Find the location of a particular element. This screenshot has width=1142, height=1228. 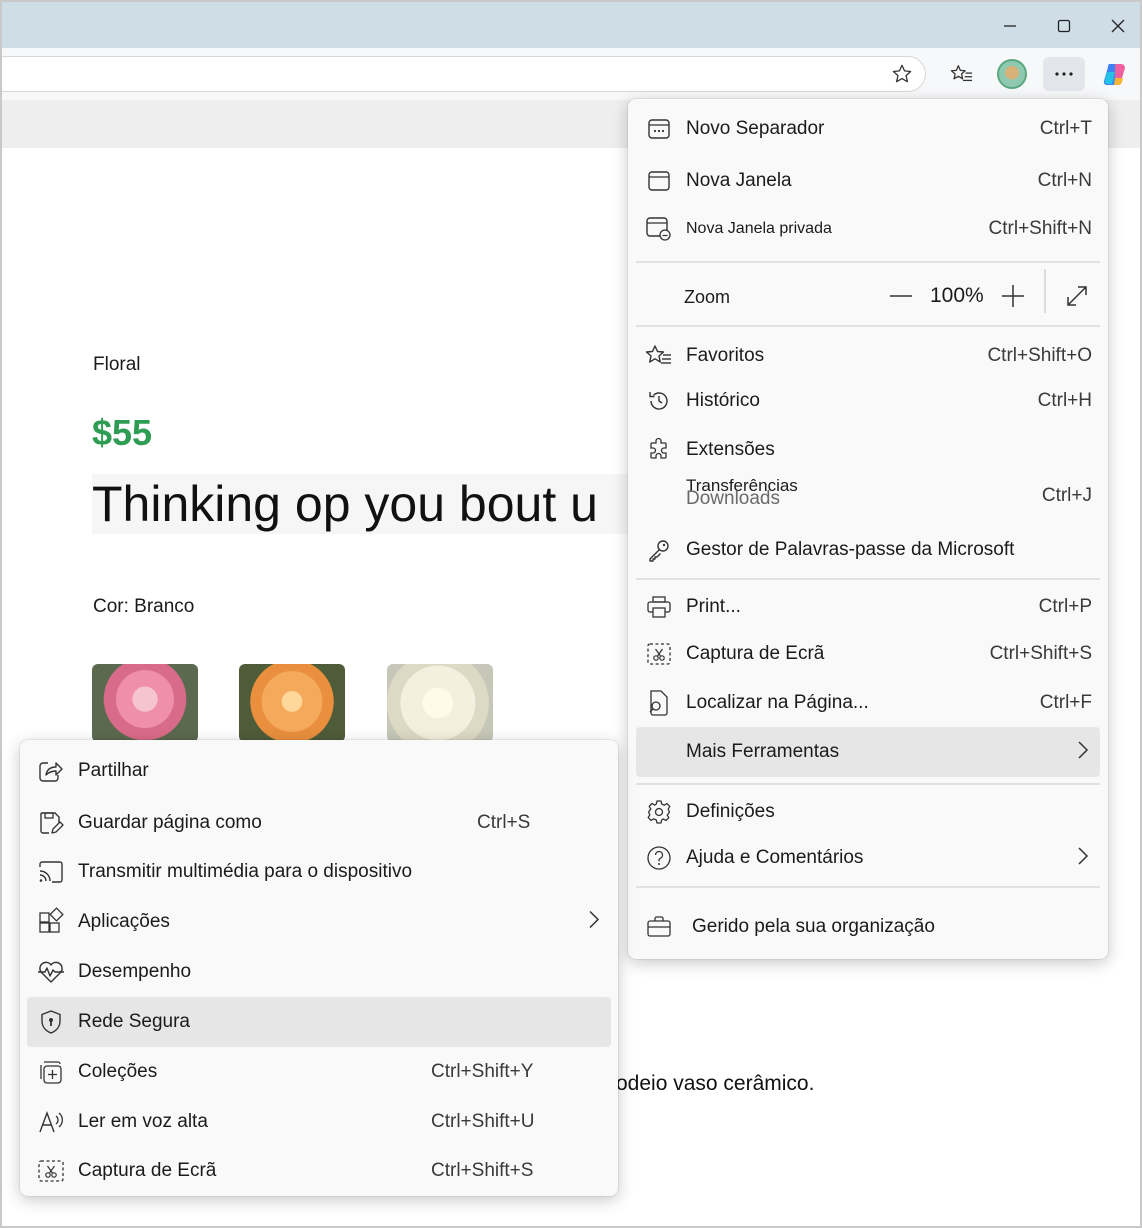

submenu-item-secure-network: Rede Segura is located at coordinates (319, 1022).